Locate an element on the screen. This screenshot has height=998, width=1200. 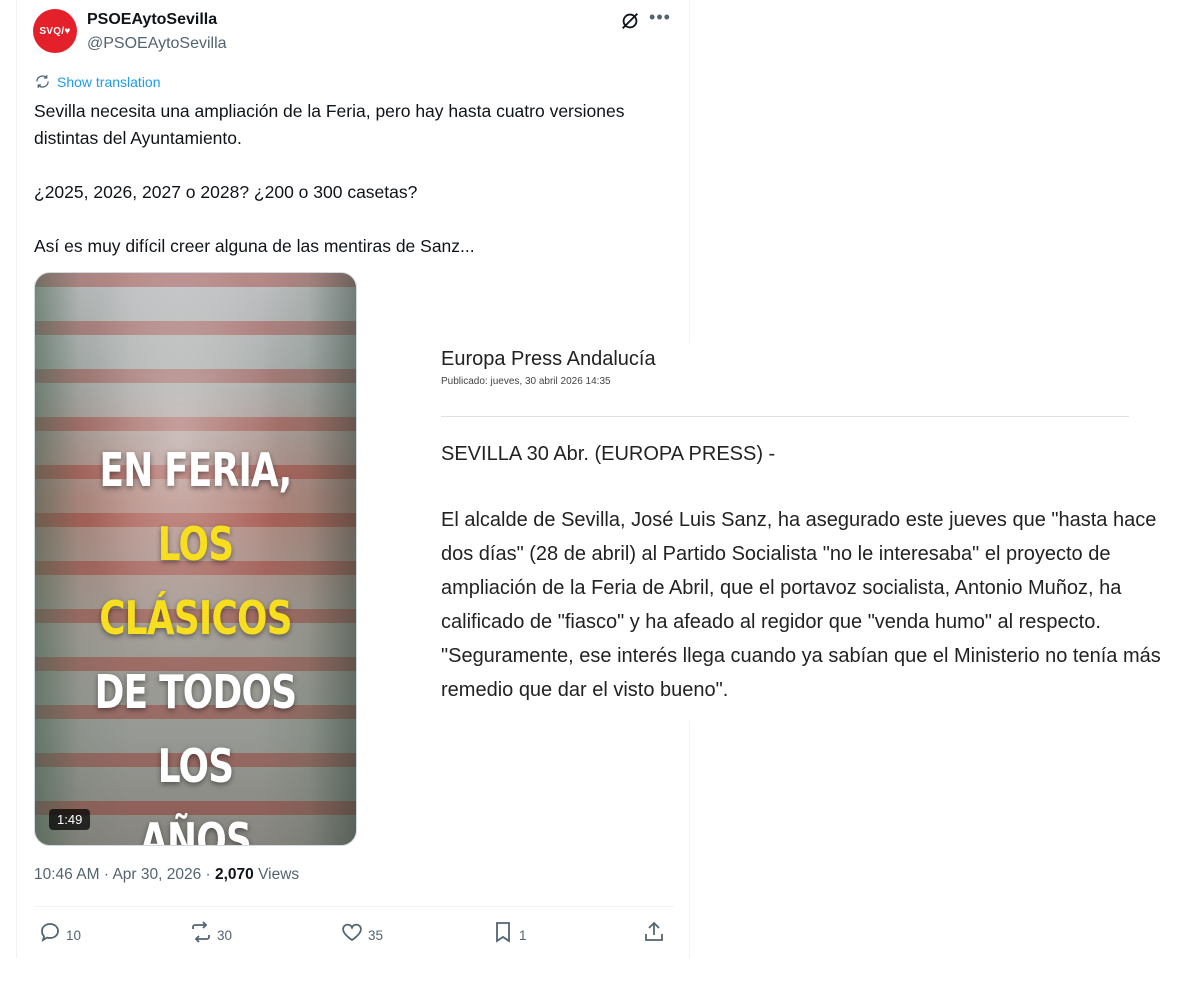
views-label: Views is located at coordinates (279, 874).